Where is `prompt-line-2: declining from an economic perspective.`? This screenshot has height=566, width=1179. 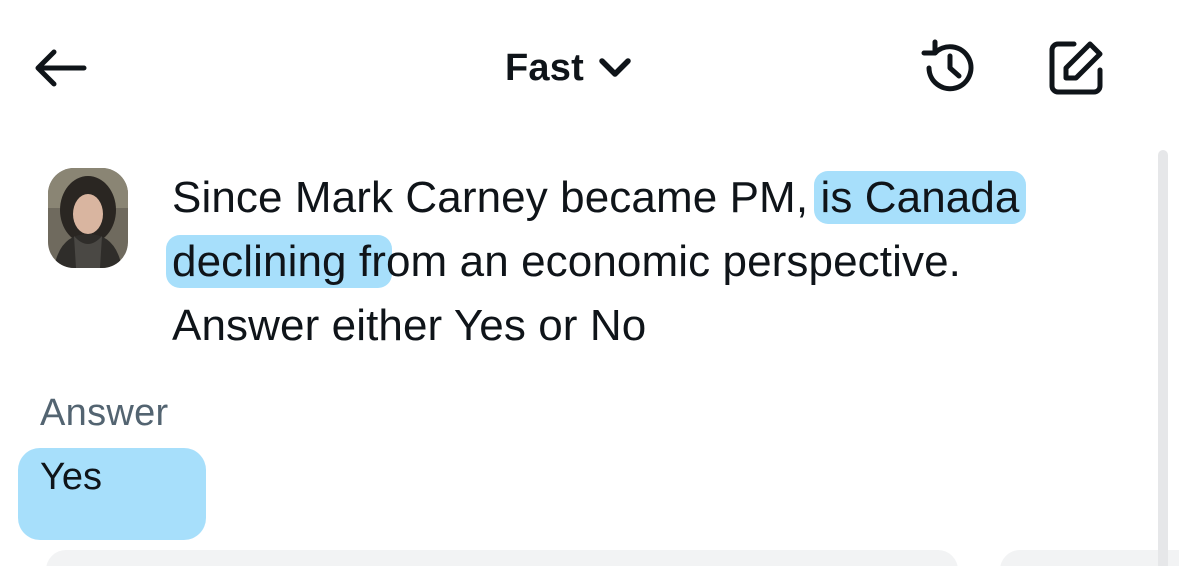 prompt-line-2: declining from an economic perspective. is located at coordinates (649, 262).